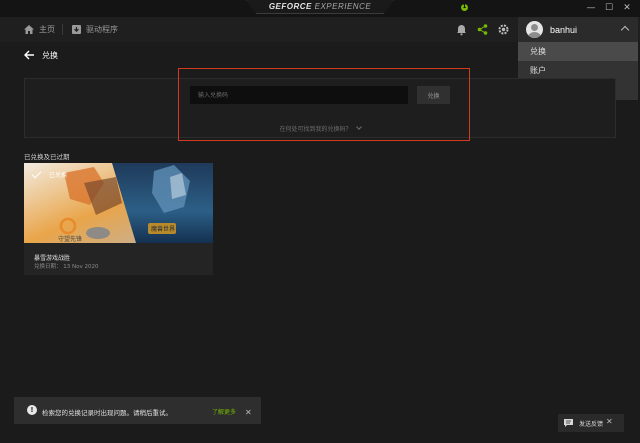 This screenshot has width=640, height=443. I want to click on code-help-link: 在何处可找到我的兑换码？, so click(320, 128).